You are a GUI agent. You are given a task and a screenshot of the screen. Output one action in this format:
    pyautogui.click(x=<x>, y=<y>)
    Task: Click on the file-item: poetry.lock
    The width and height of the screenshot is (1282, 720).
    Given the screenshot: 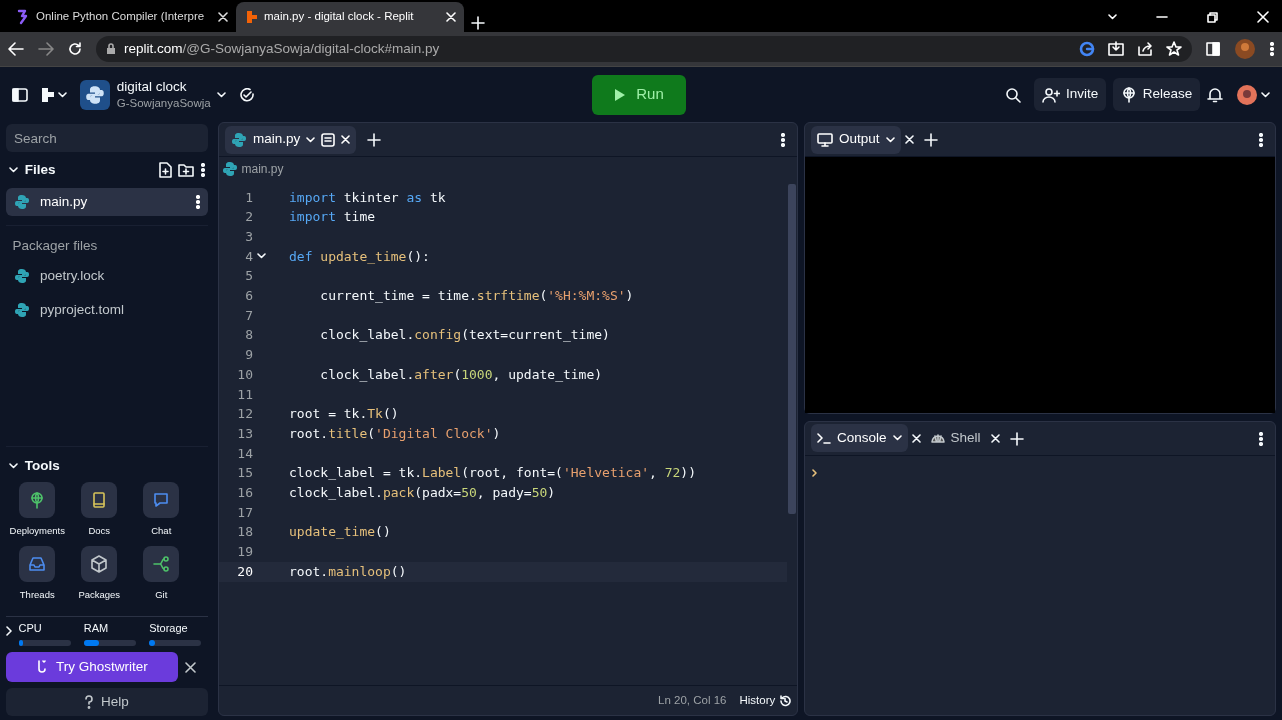 What is the action you would take?
    pyautogui.click(x=107, y=275)
    